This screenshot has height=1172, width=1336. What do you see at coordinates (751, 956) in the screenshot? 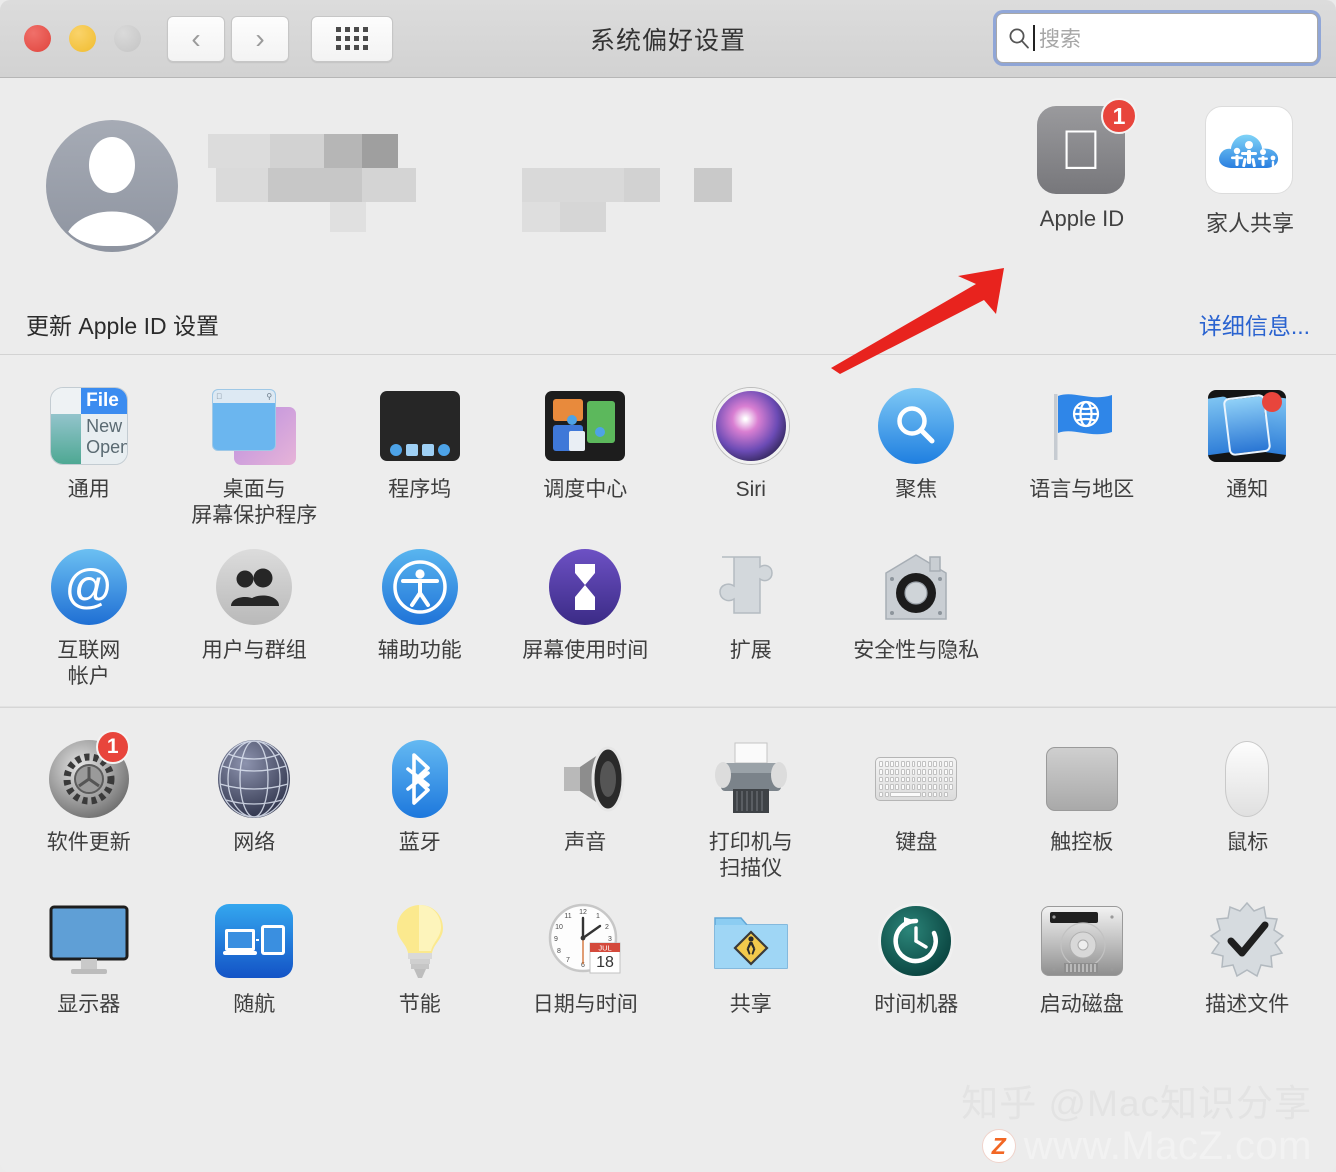
I see `pref-item-sharing: 共享` at bounding box center [751, 956].